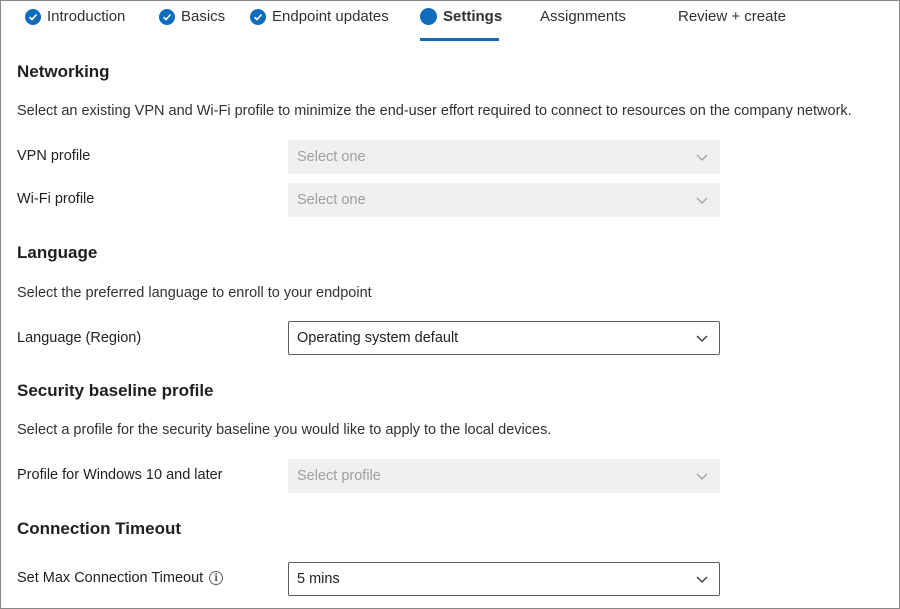  I want to click on active-tab-indicator, so click(459, 39).